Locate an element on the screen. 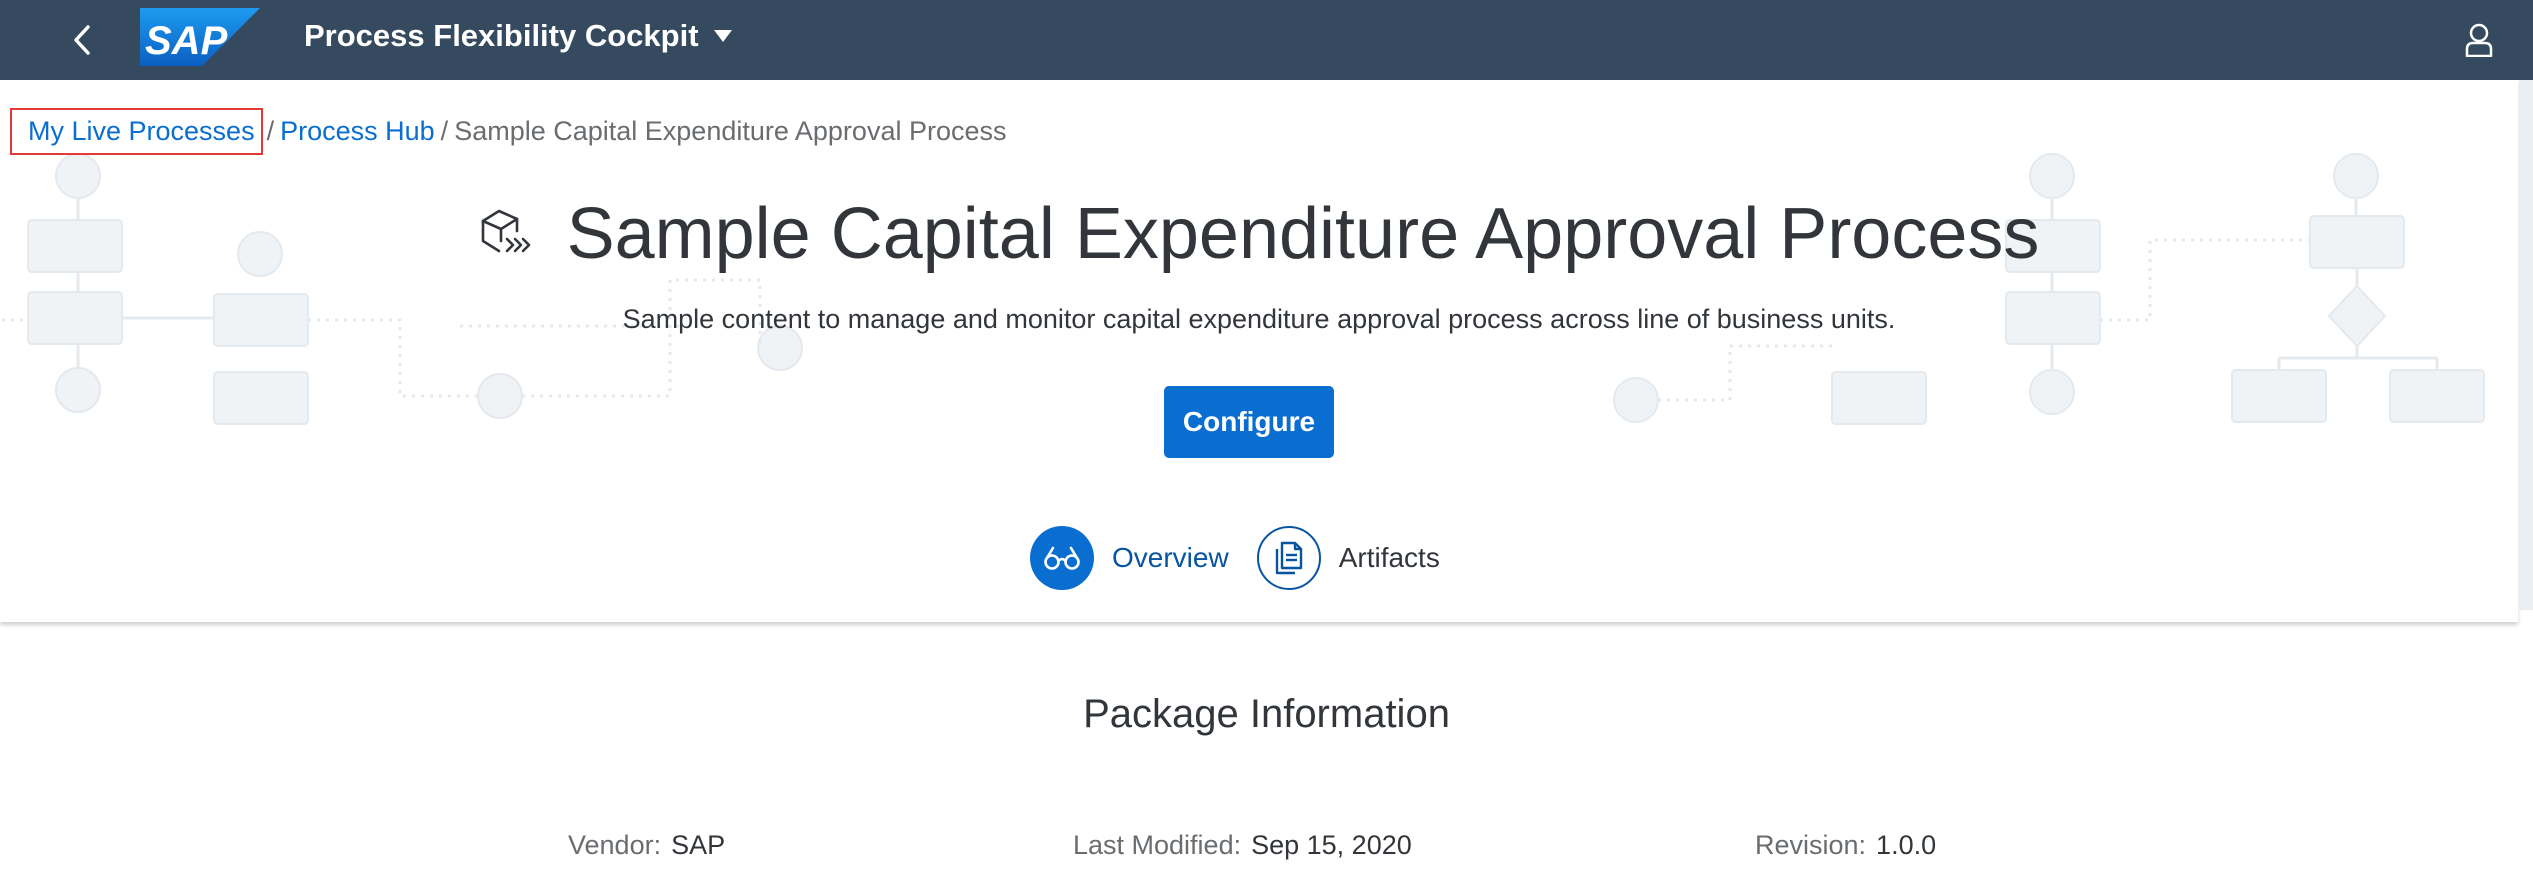 This screenshot has height=890, width=2533. vendor-value: SAP is located at coordinates (698, 845).